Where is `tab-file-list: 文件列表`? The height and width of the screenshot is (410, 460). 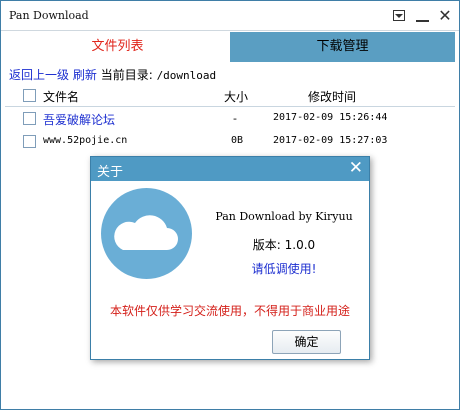
tab-file-list: 文件列表 is located at coordinates (117, 47).